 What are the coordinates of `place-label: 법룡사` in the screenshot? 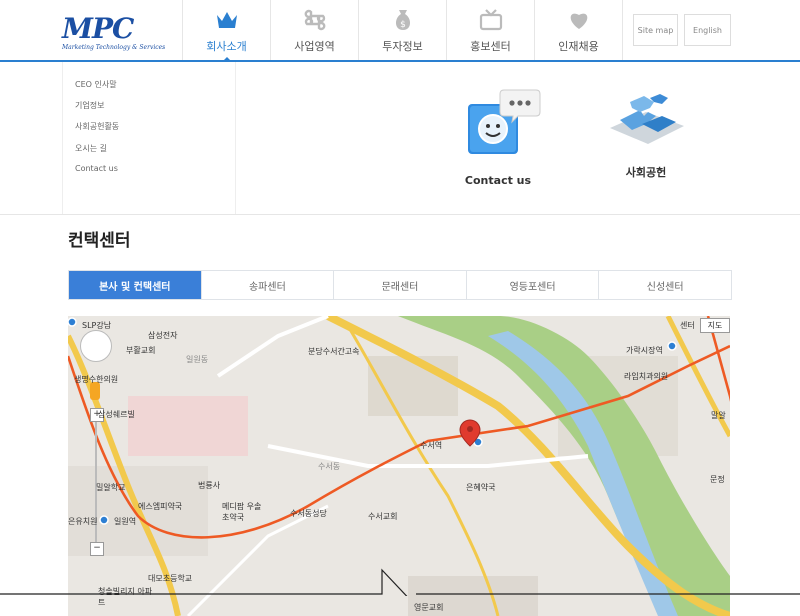 It's located at (209, 485).